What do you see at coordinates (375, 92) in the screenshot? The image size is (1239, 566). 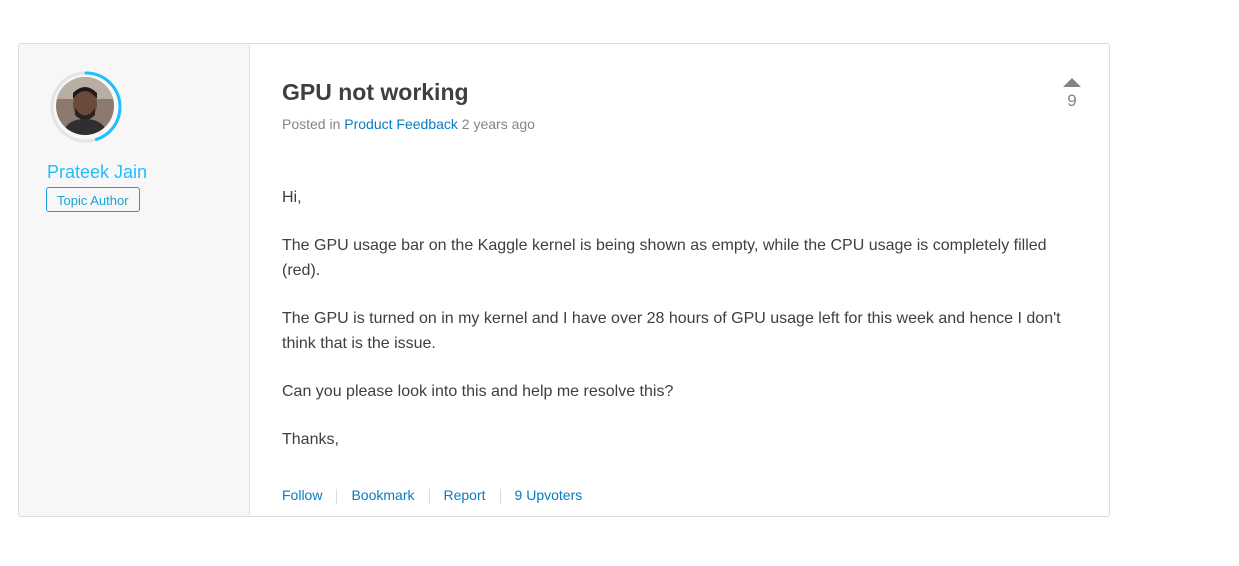 I see `post-title: GPU not working` at bounding box center [375, 92].